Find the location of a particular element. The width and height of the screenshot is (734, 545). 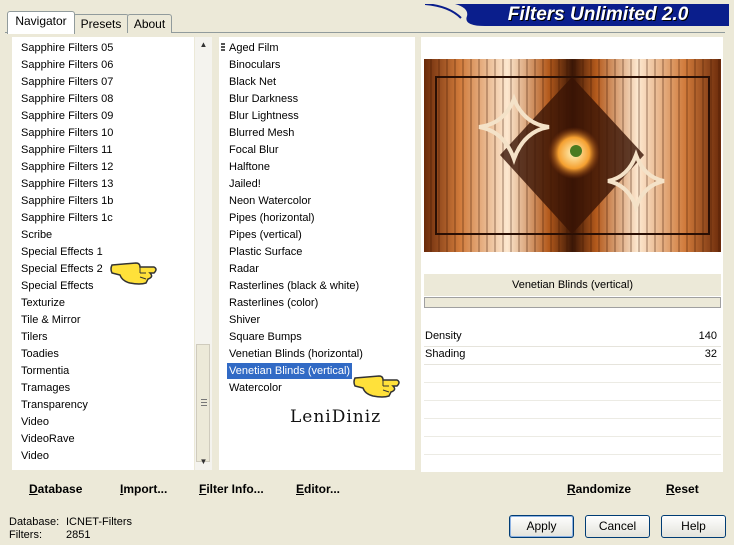

filter-item: Jailed! is located at coordinates (245, 184).